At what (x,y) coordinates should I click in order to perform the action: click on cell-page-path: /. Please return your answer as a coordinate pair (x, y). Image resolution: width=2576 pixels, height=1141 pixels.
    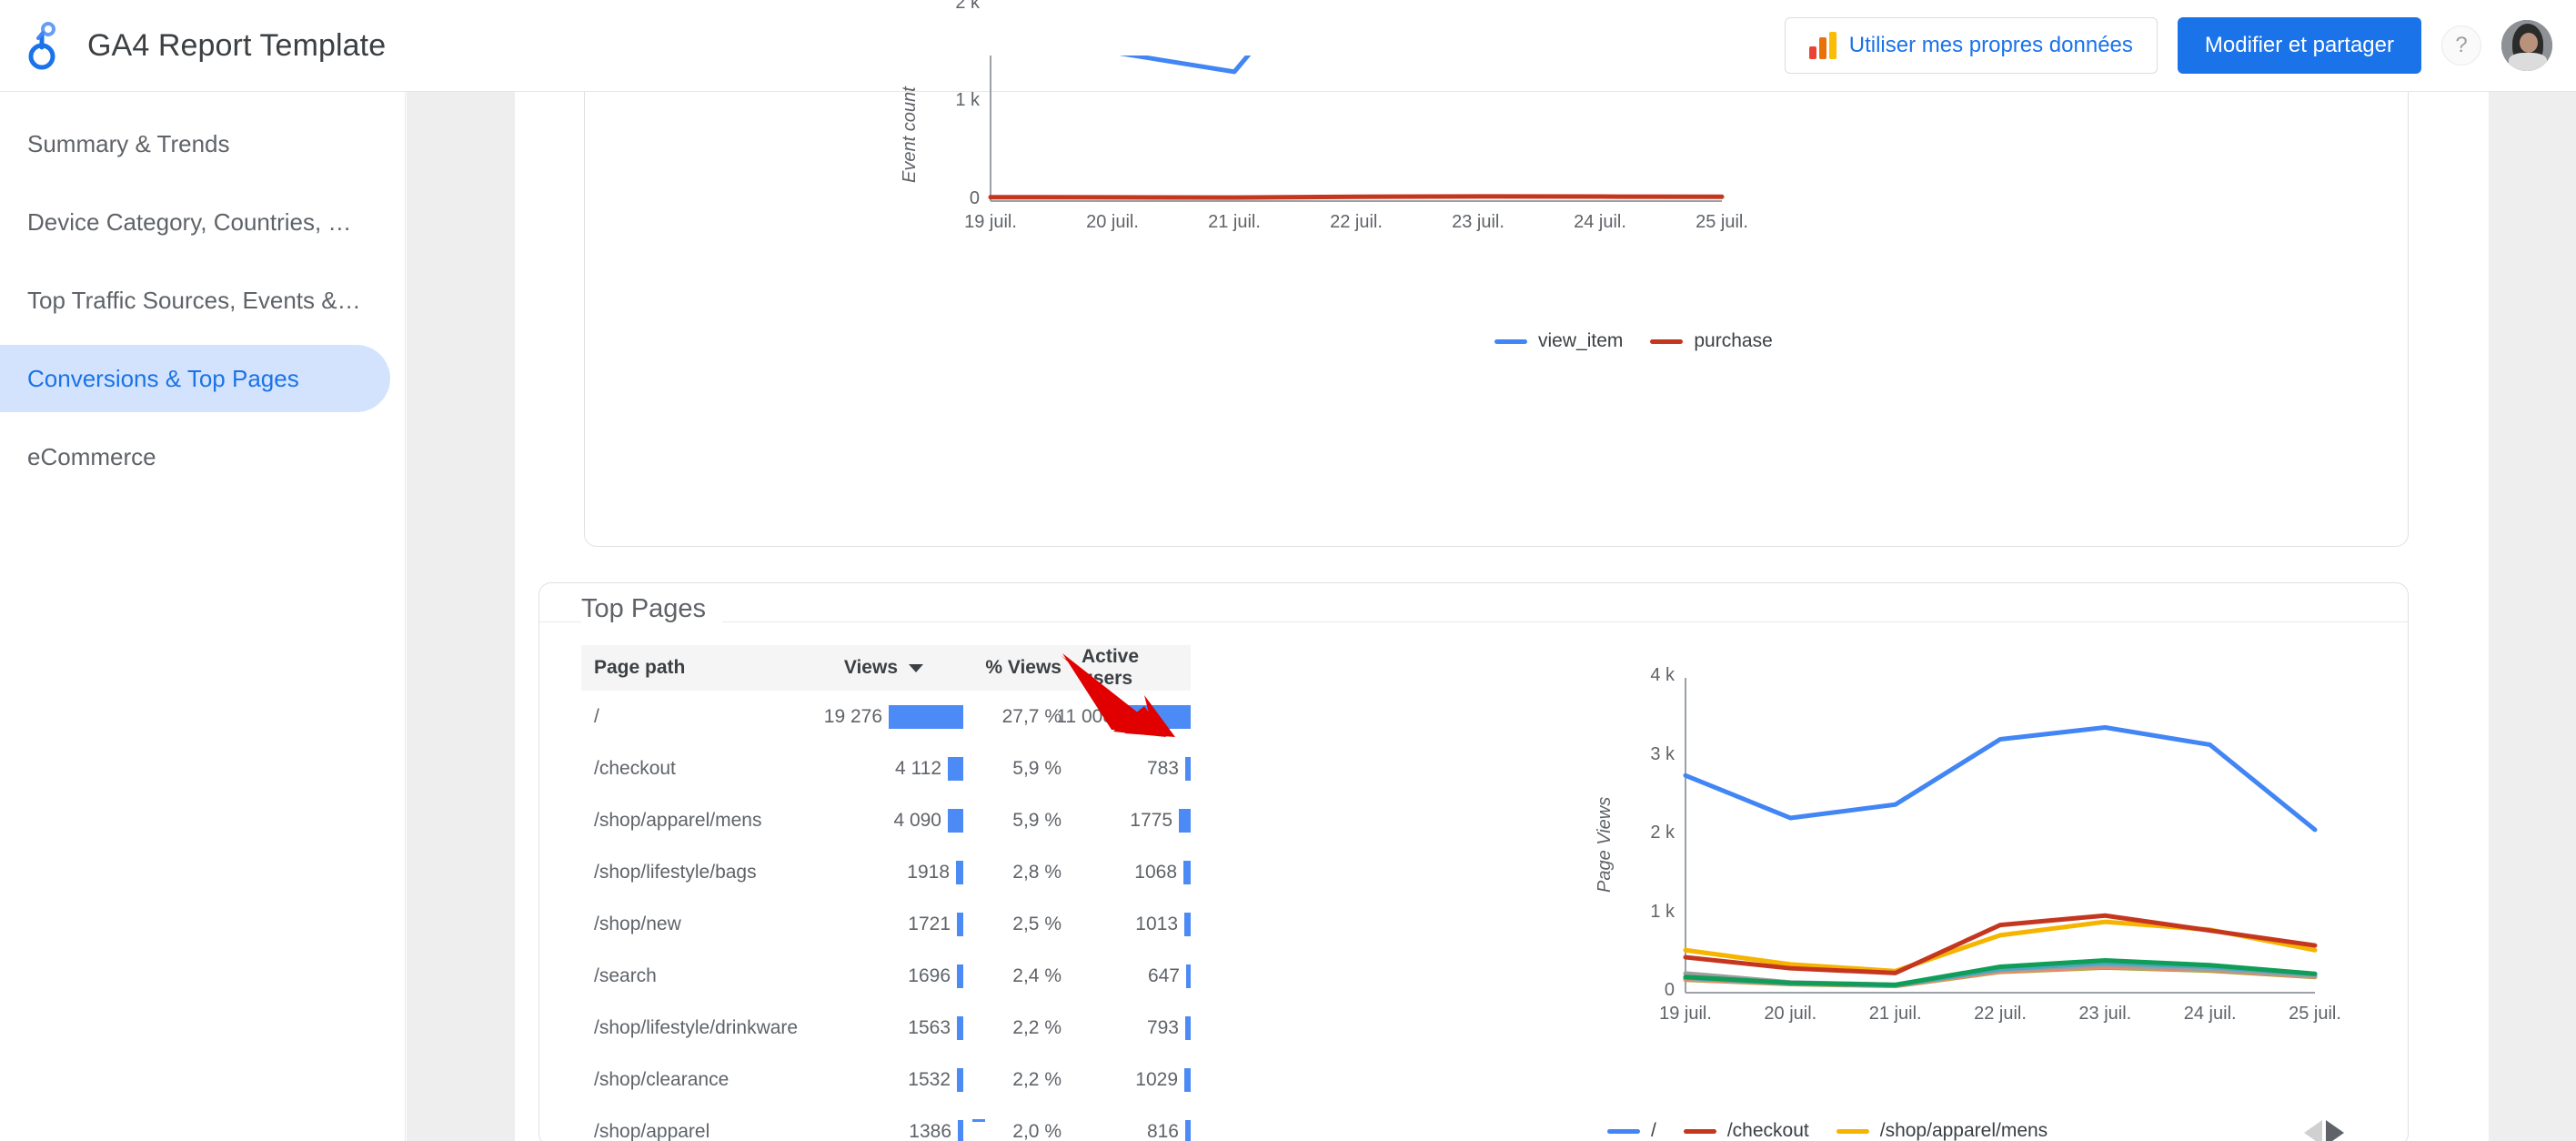
    Looking at the image, I should click on (596, 716).